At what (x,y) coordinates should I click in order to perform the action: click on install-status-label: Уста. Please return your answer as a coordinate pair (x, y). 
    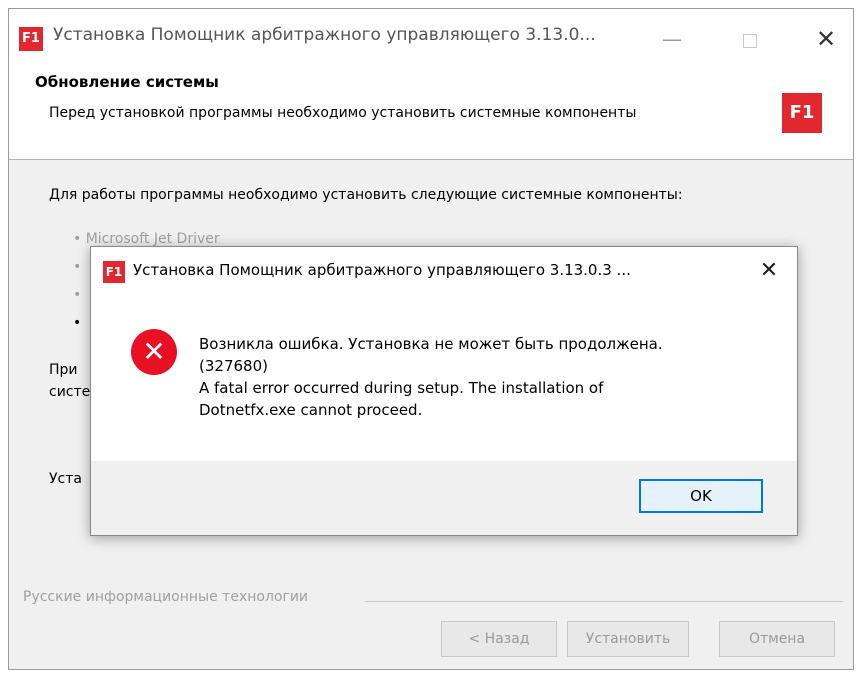
    Looking at the image, I should click on (65, 479).